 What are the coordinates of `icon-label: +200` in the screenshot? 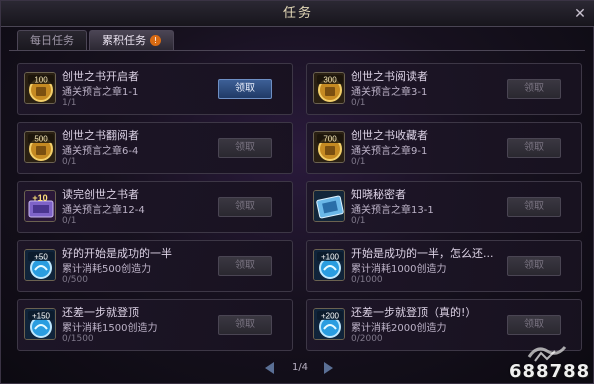 It's located at (330, 316).